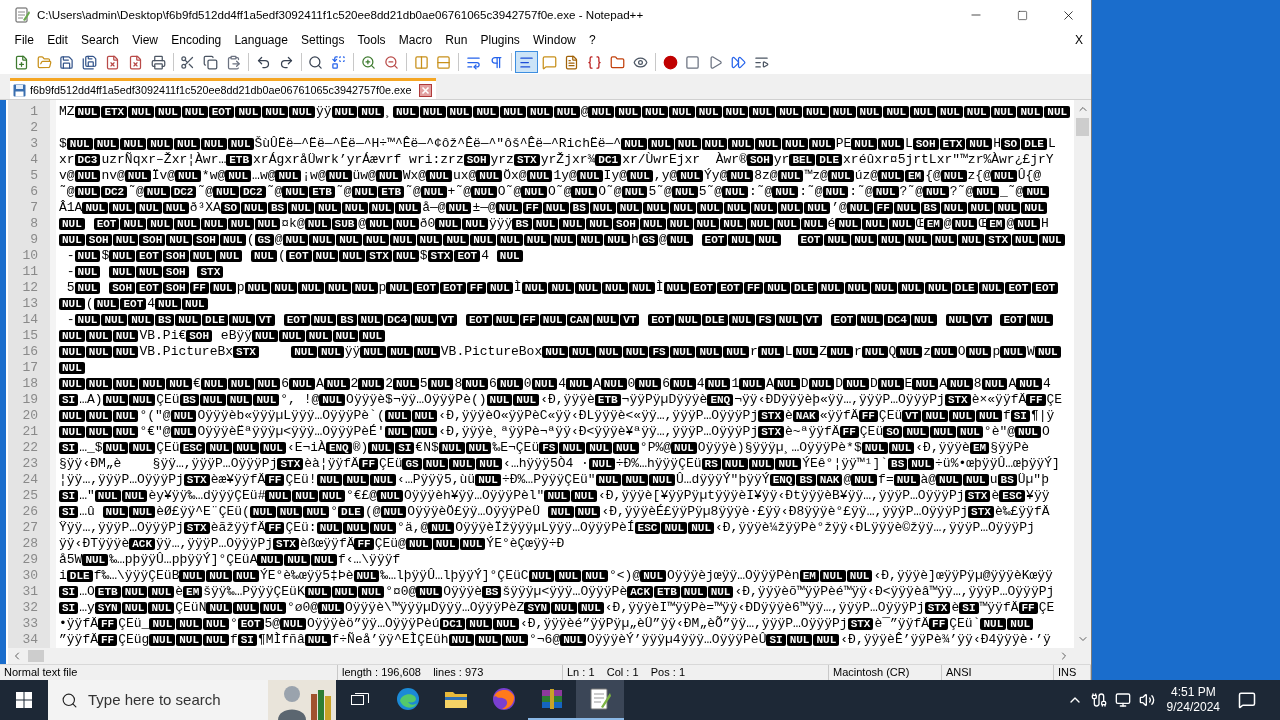 The image size is (1280, 720). I want to click on horizontal-scrollbar, so click(549, 656).